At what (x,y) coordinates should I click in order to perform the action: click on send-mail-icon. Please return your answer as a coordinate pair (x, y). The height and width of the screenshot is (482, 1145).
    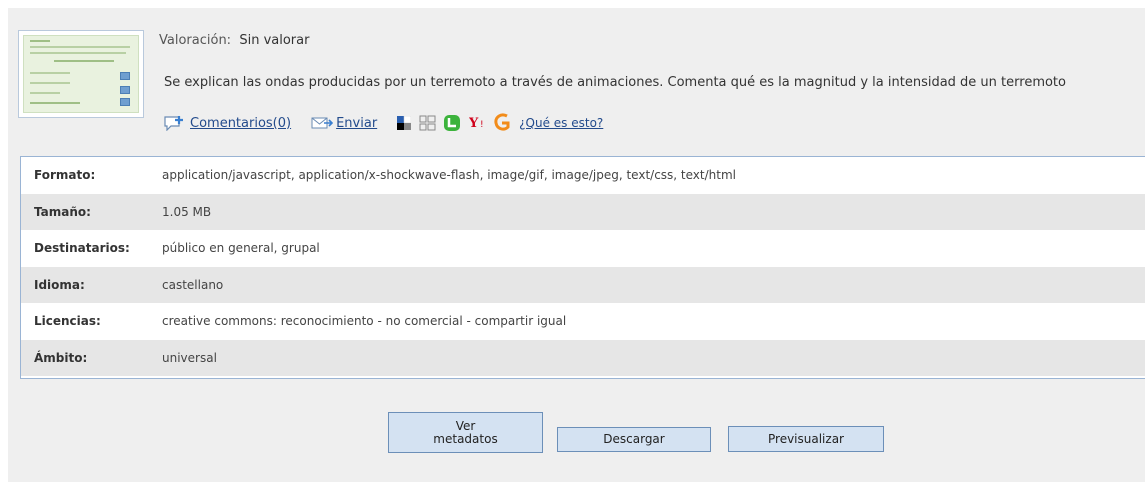
    Looking at the image, I should click on (322, 123).